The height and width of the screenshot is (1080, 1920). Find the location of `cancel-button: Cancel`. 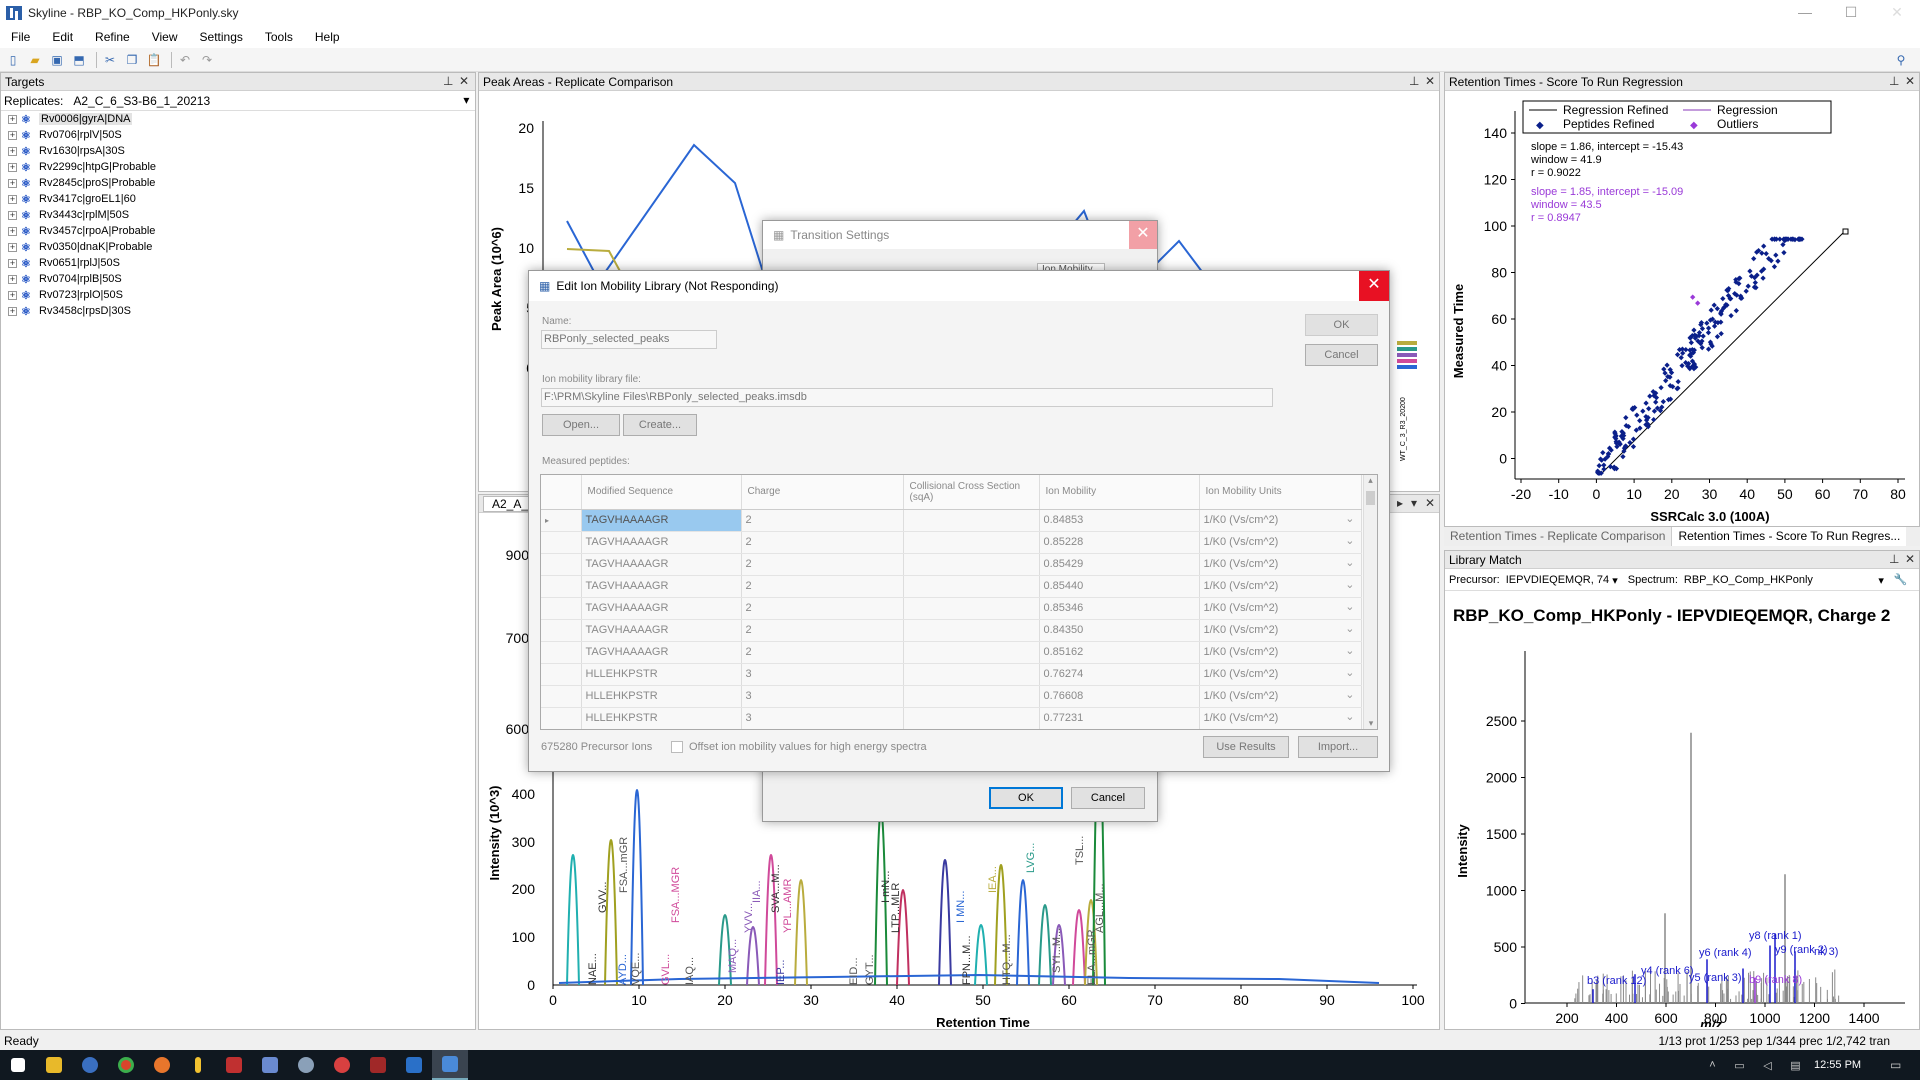

cancel-button: Cancel is located at coordinates (1108, 798).